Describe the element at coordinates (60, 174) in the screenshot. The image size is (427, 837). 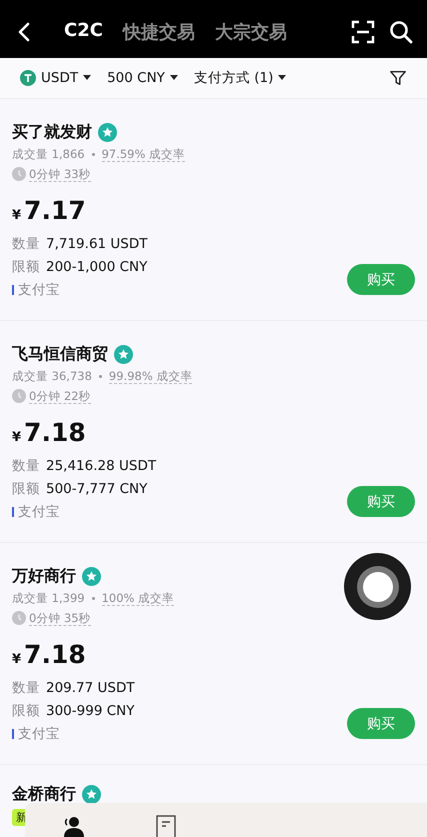
I see `payment-time: 0分钟 33秒` at that location.